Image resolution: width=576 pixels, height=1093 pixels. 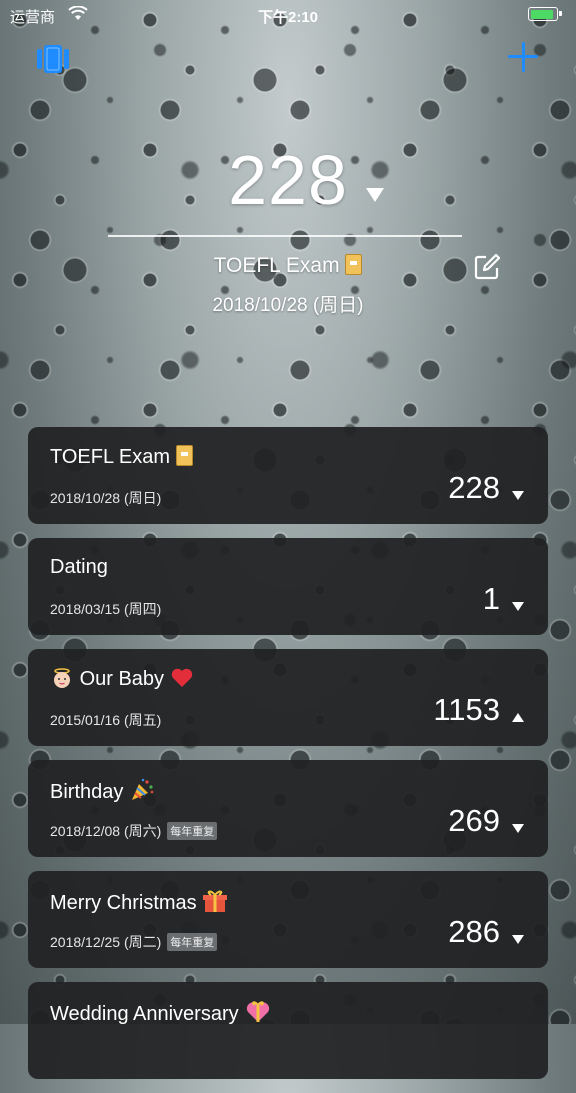 What do you see at coordinates (288, 697) in the screenshot?
I see `event-card: Our Baby 2015/01/16 (周五) 1153` at bounding box center [288, 697].